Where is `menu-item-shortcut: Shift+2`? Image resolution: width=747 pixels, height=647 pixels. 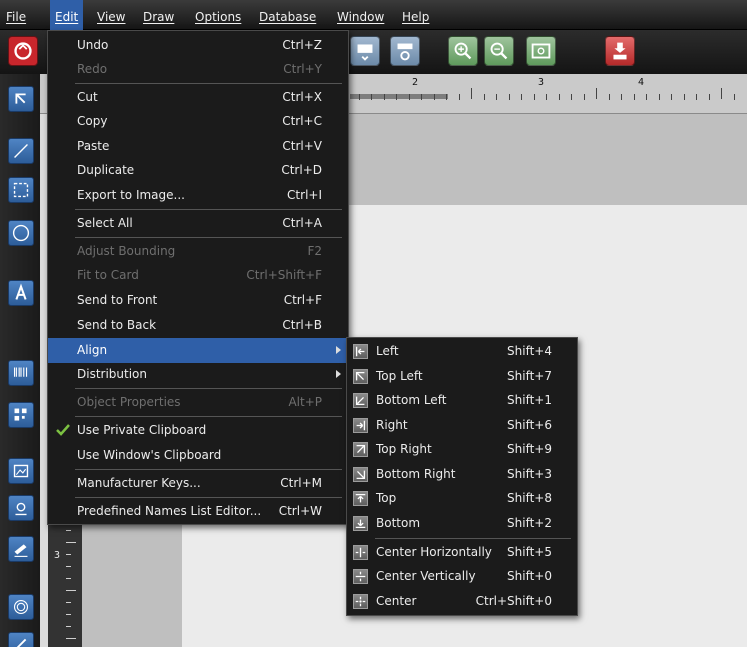 menu-item-shortcut: Shift+2 is located at coordinates (529, 523).